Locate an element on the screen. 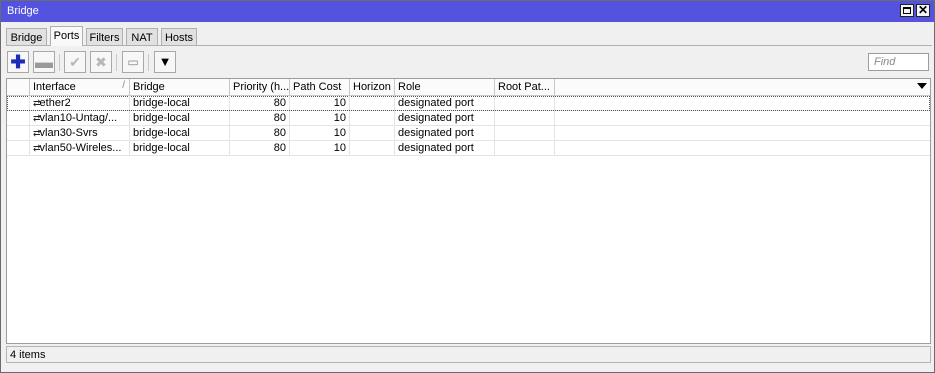 The width and height of the screenshot is (935, 373). maximize-button is located at coordinates (907, 10).